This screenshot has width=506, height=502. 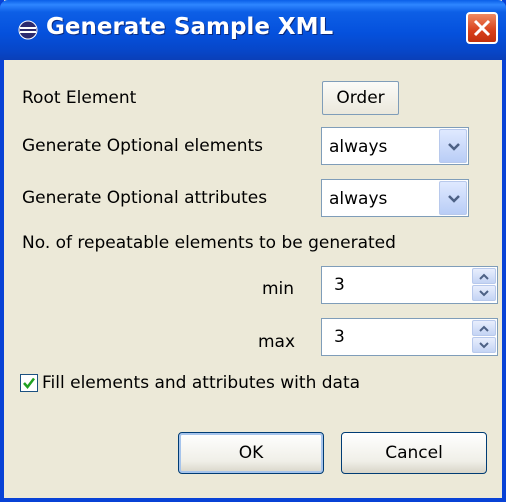 What do you see at coordinates (358, 199) in the screenshot?
I see `gen-optional-attributes-value: always` at bounding box center [358, 199].